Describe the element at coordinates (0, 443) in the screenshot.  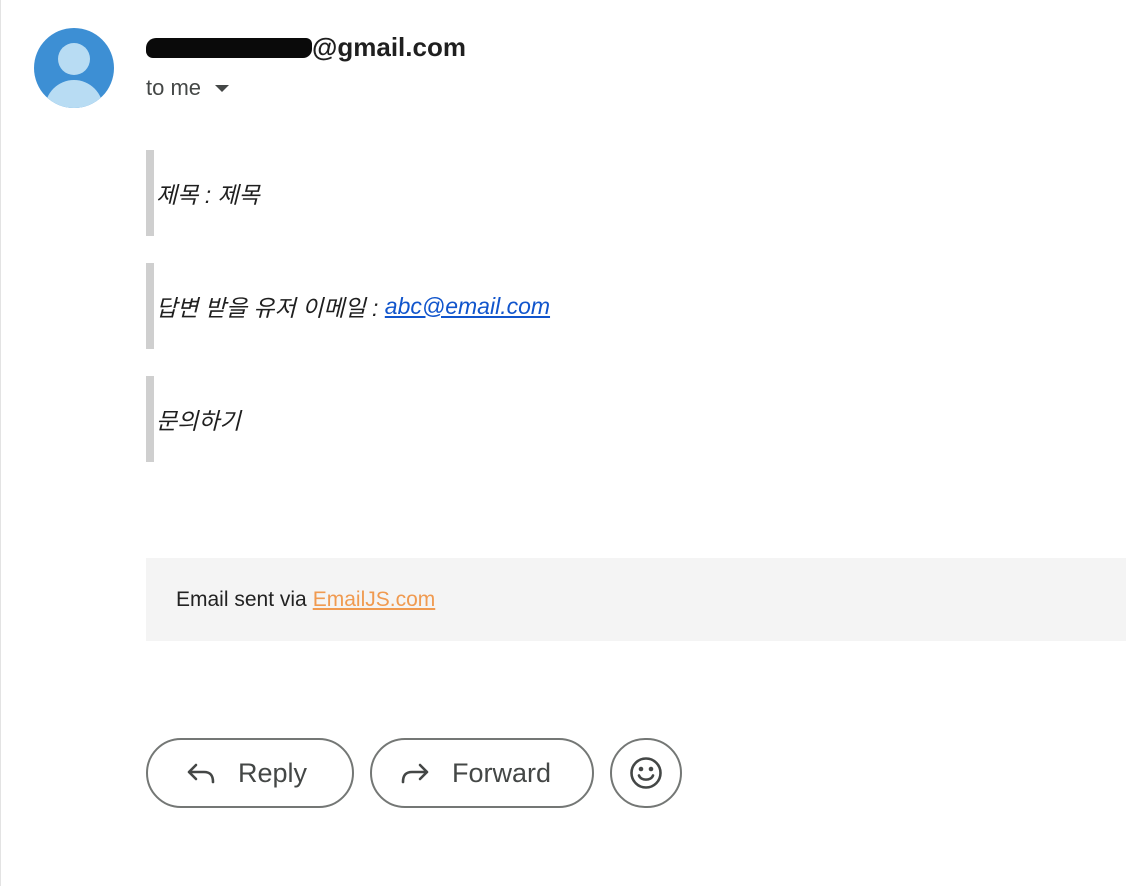
I see `pane-border` at that location.